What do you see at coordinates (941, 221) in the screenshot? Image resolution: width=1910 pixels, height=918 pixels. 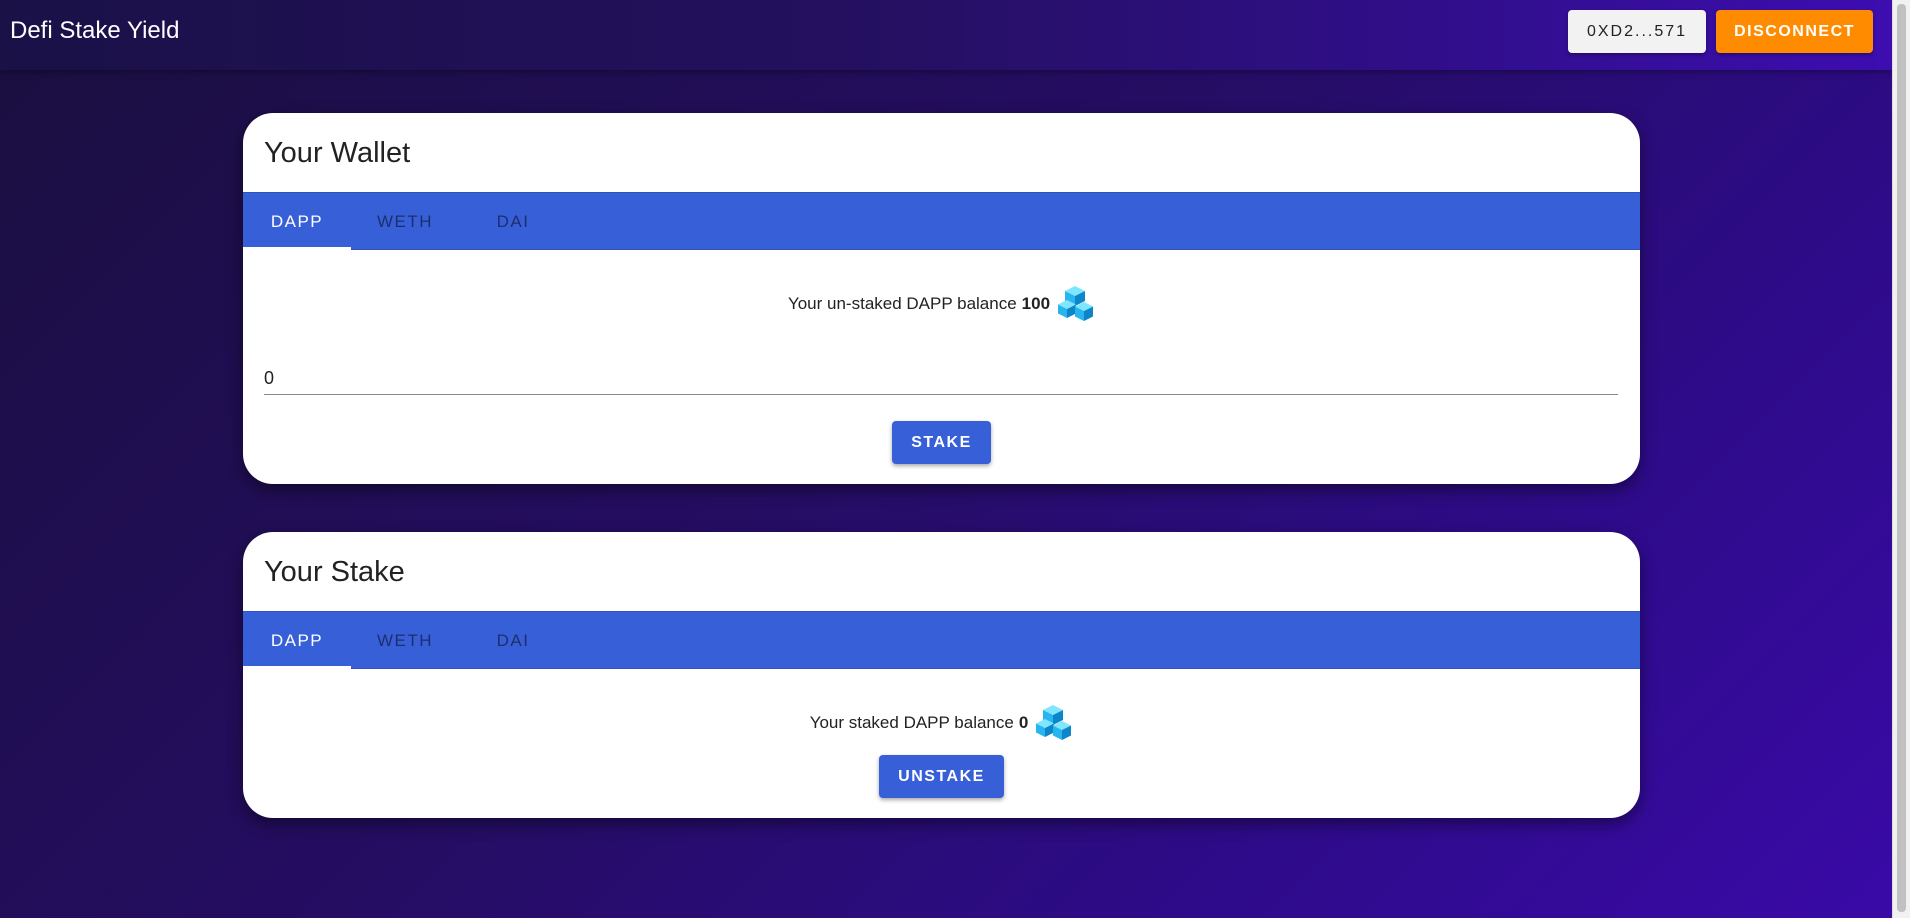 I see `wallet-token-tabs: DAPP WETH DAI` at bounding box center [941, 221].